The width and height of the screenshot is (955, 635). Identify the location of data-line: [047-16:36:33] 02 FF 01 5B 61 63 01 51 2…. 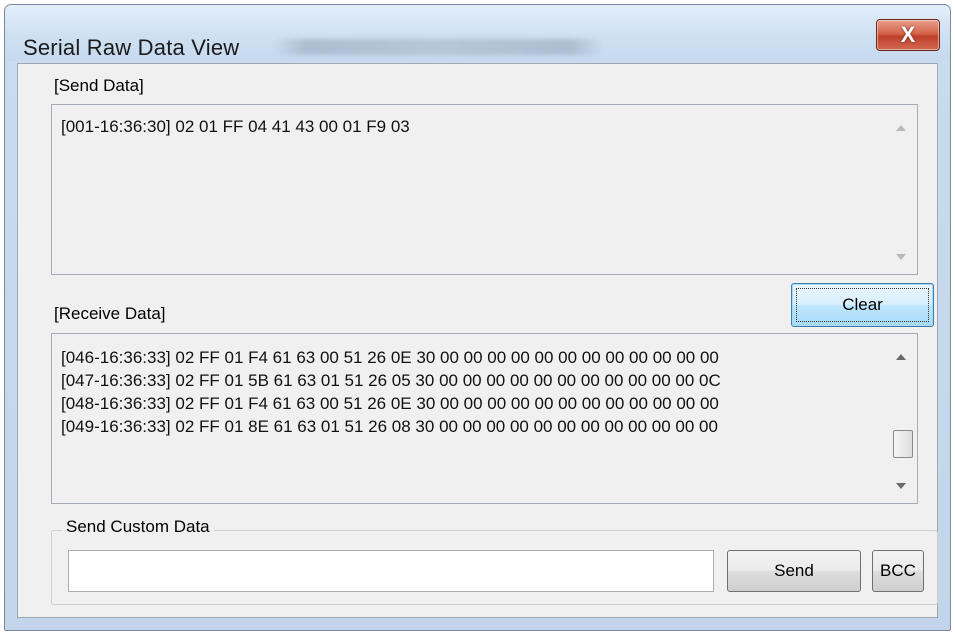
(391, 380).